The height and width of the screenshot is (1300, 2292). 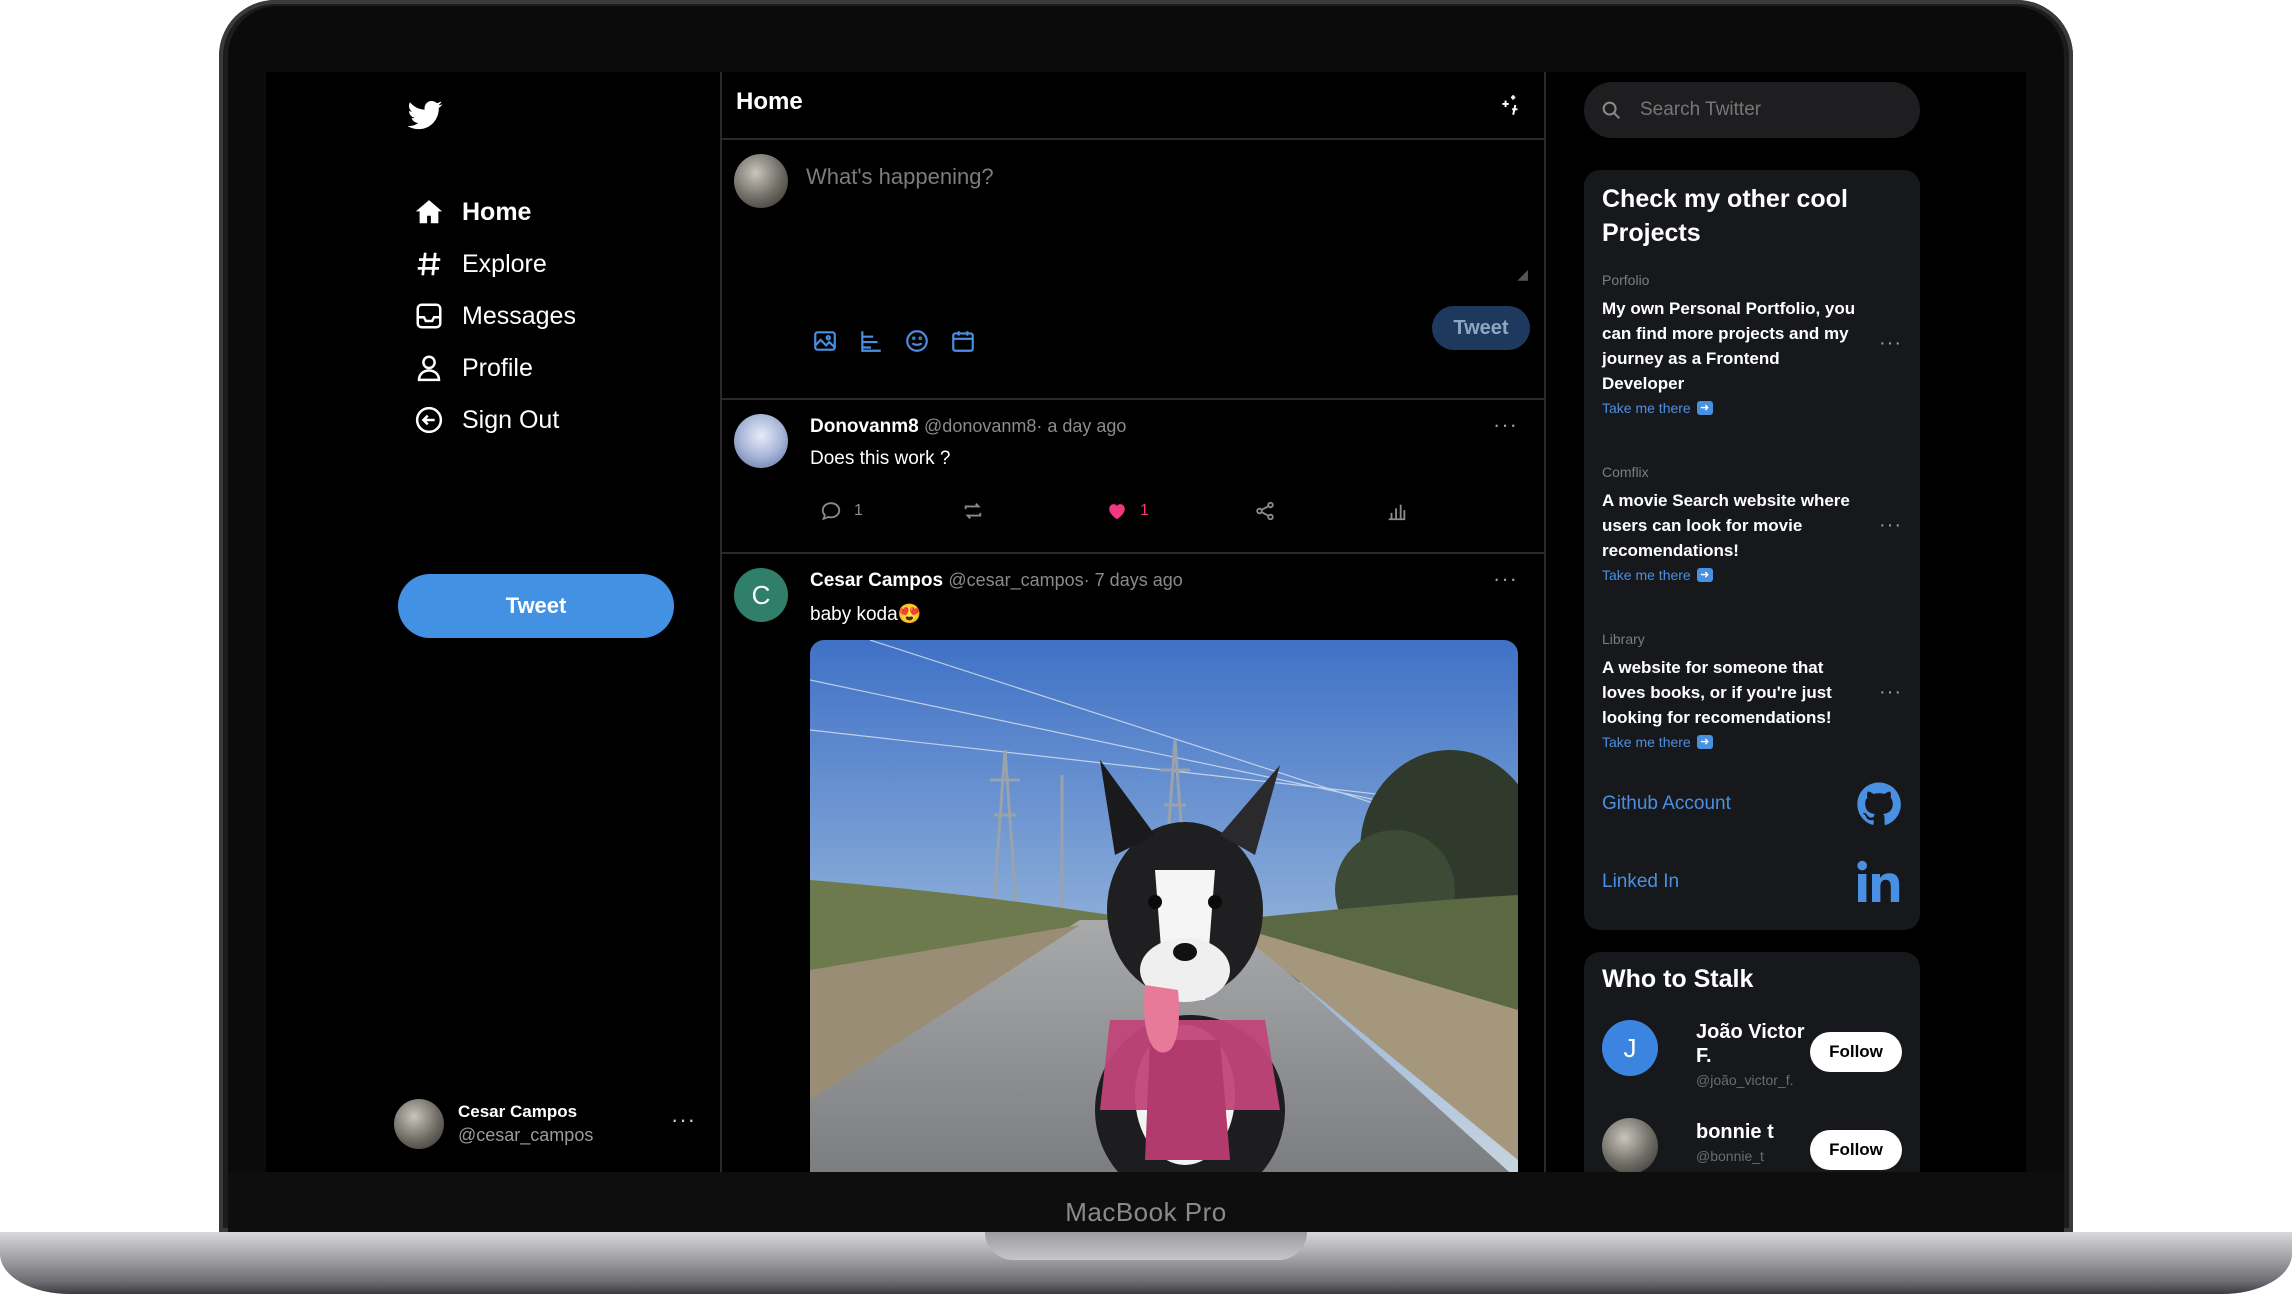 I want to click on project-category: Library, so click(x=1623, y=639).